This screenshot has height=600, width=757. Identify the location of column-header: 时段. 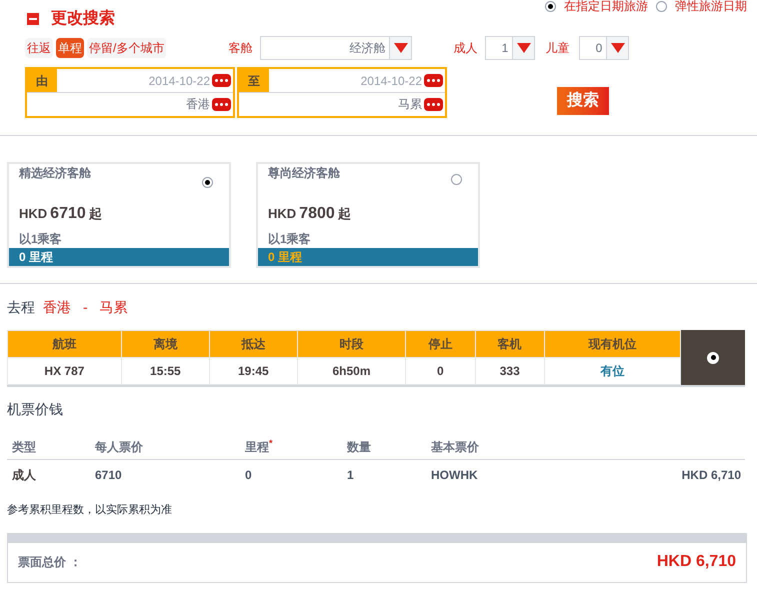
(351, 344).